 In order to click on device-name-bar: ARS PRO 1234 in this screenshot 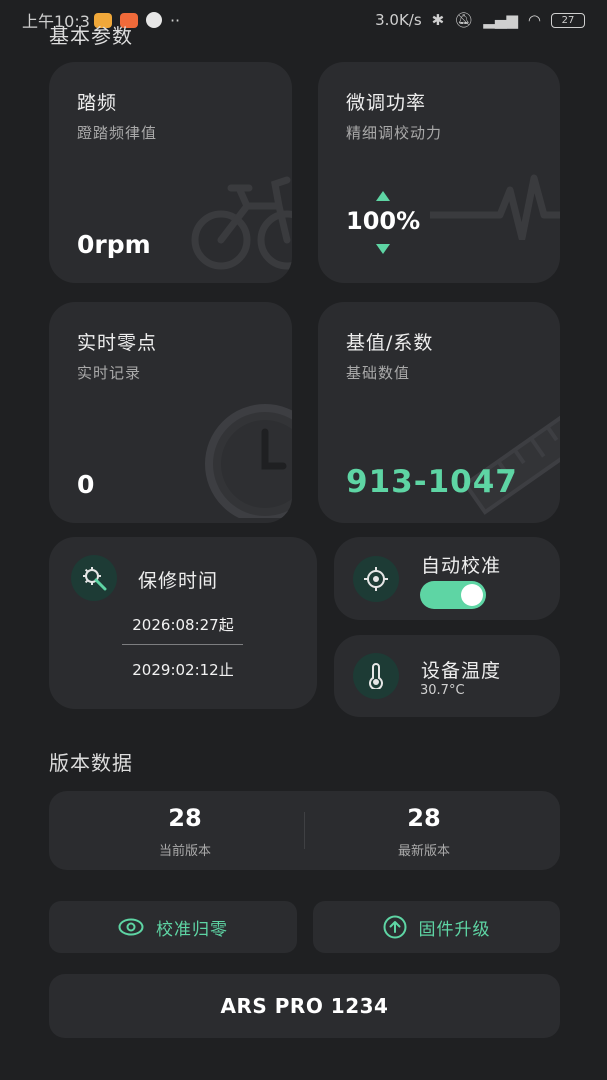, I will do `click(304, 1006)`.